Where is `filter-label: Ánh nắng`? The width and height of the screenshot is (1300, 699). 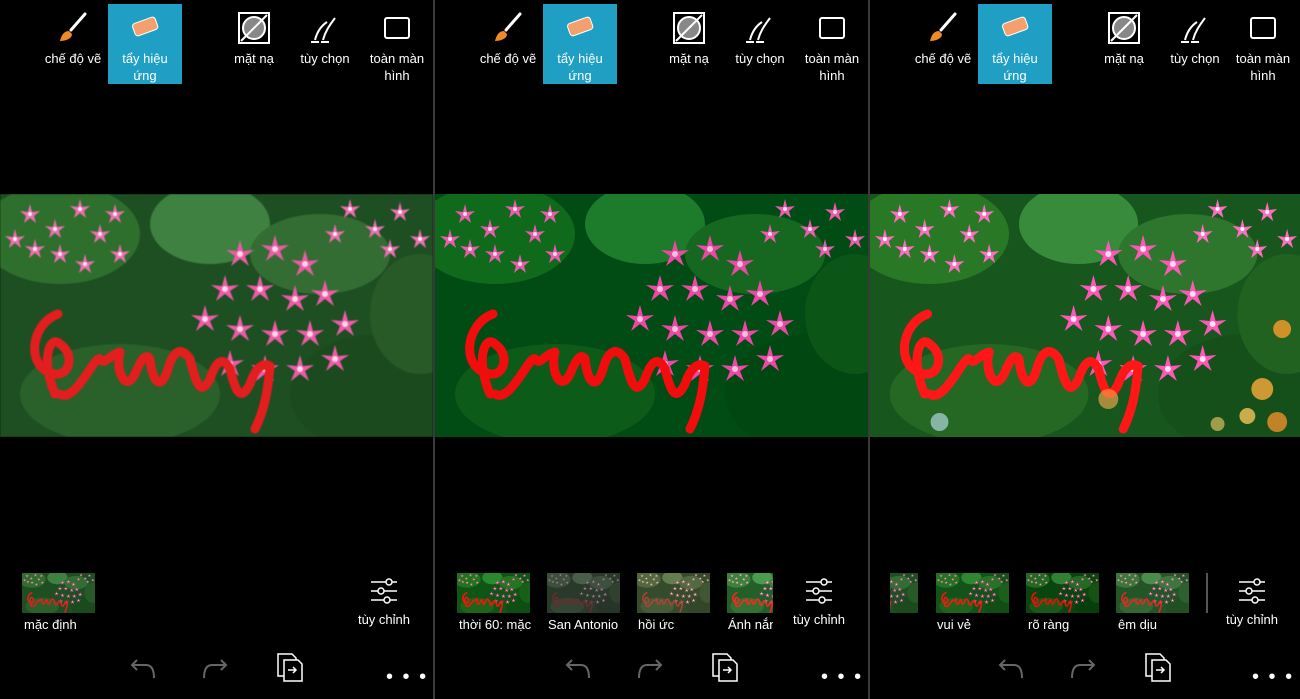
filter-label: Ánh nắng is located at coordinates (750, 624).